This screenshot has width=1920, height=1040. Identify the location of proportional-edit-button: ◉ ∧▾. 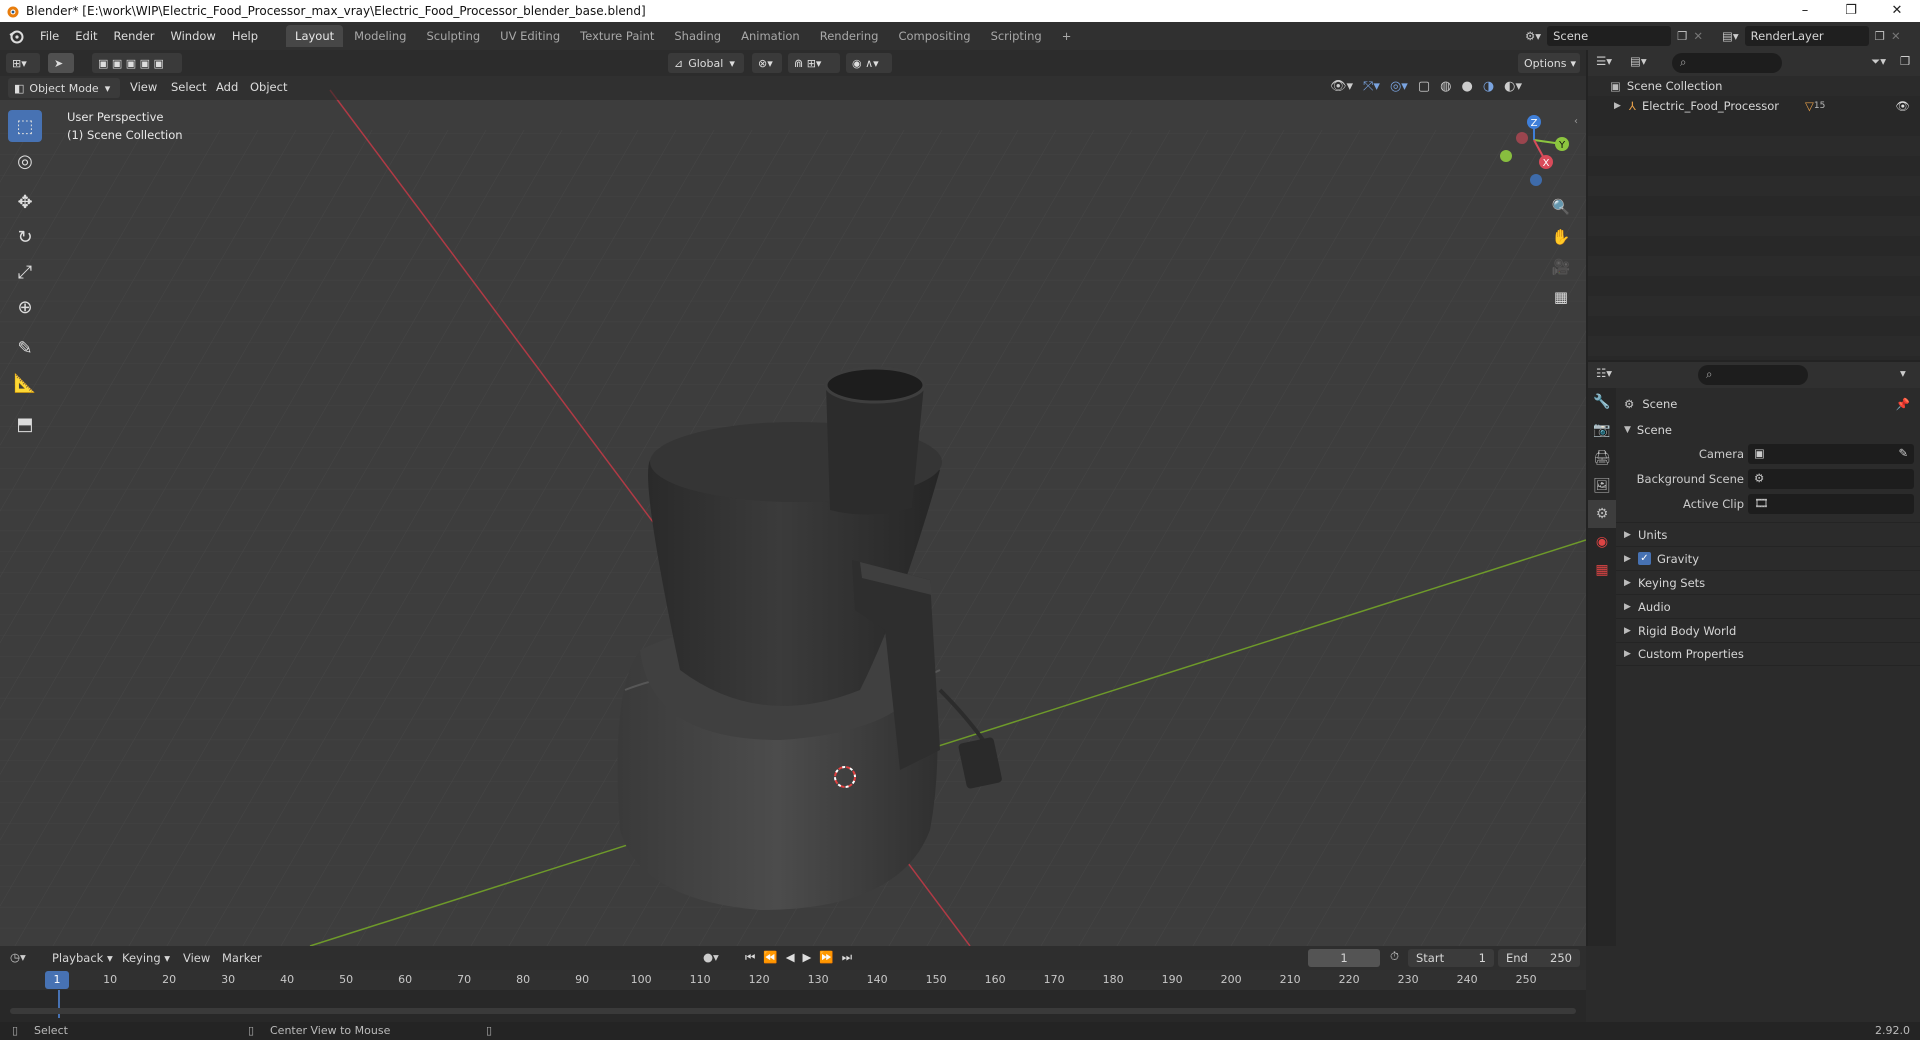
(869, 63).